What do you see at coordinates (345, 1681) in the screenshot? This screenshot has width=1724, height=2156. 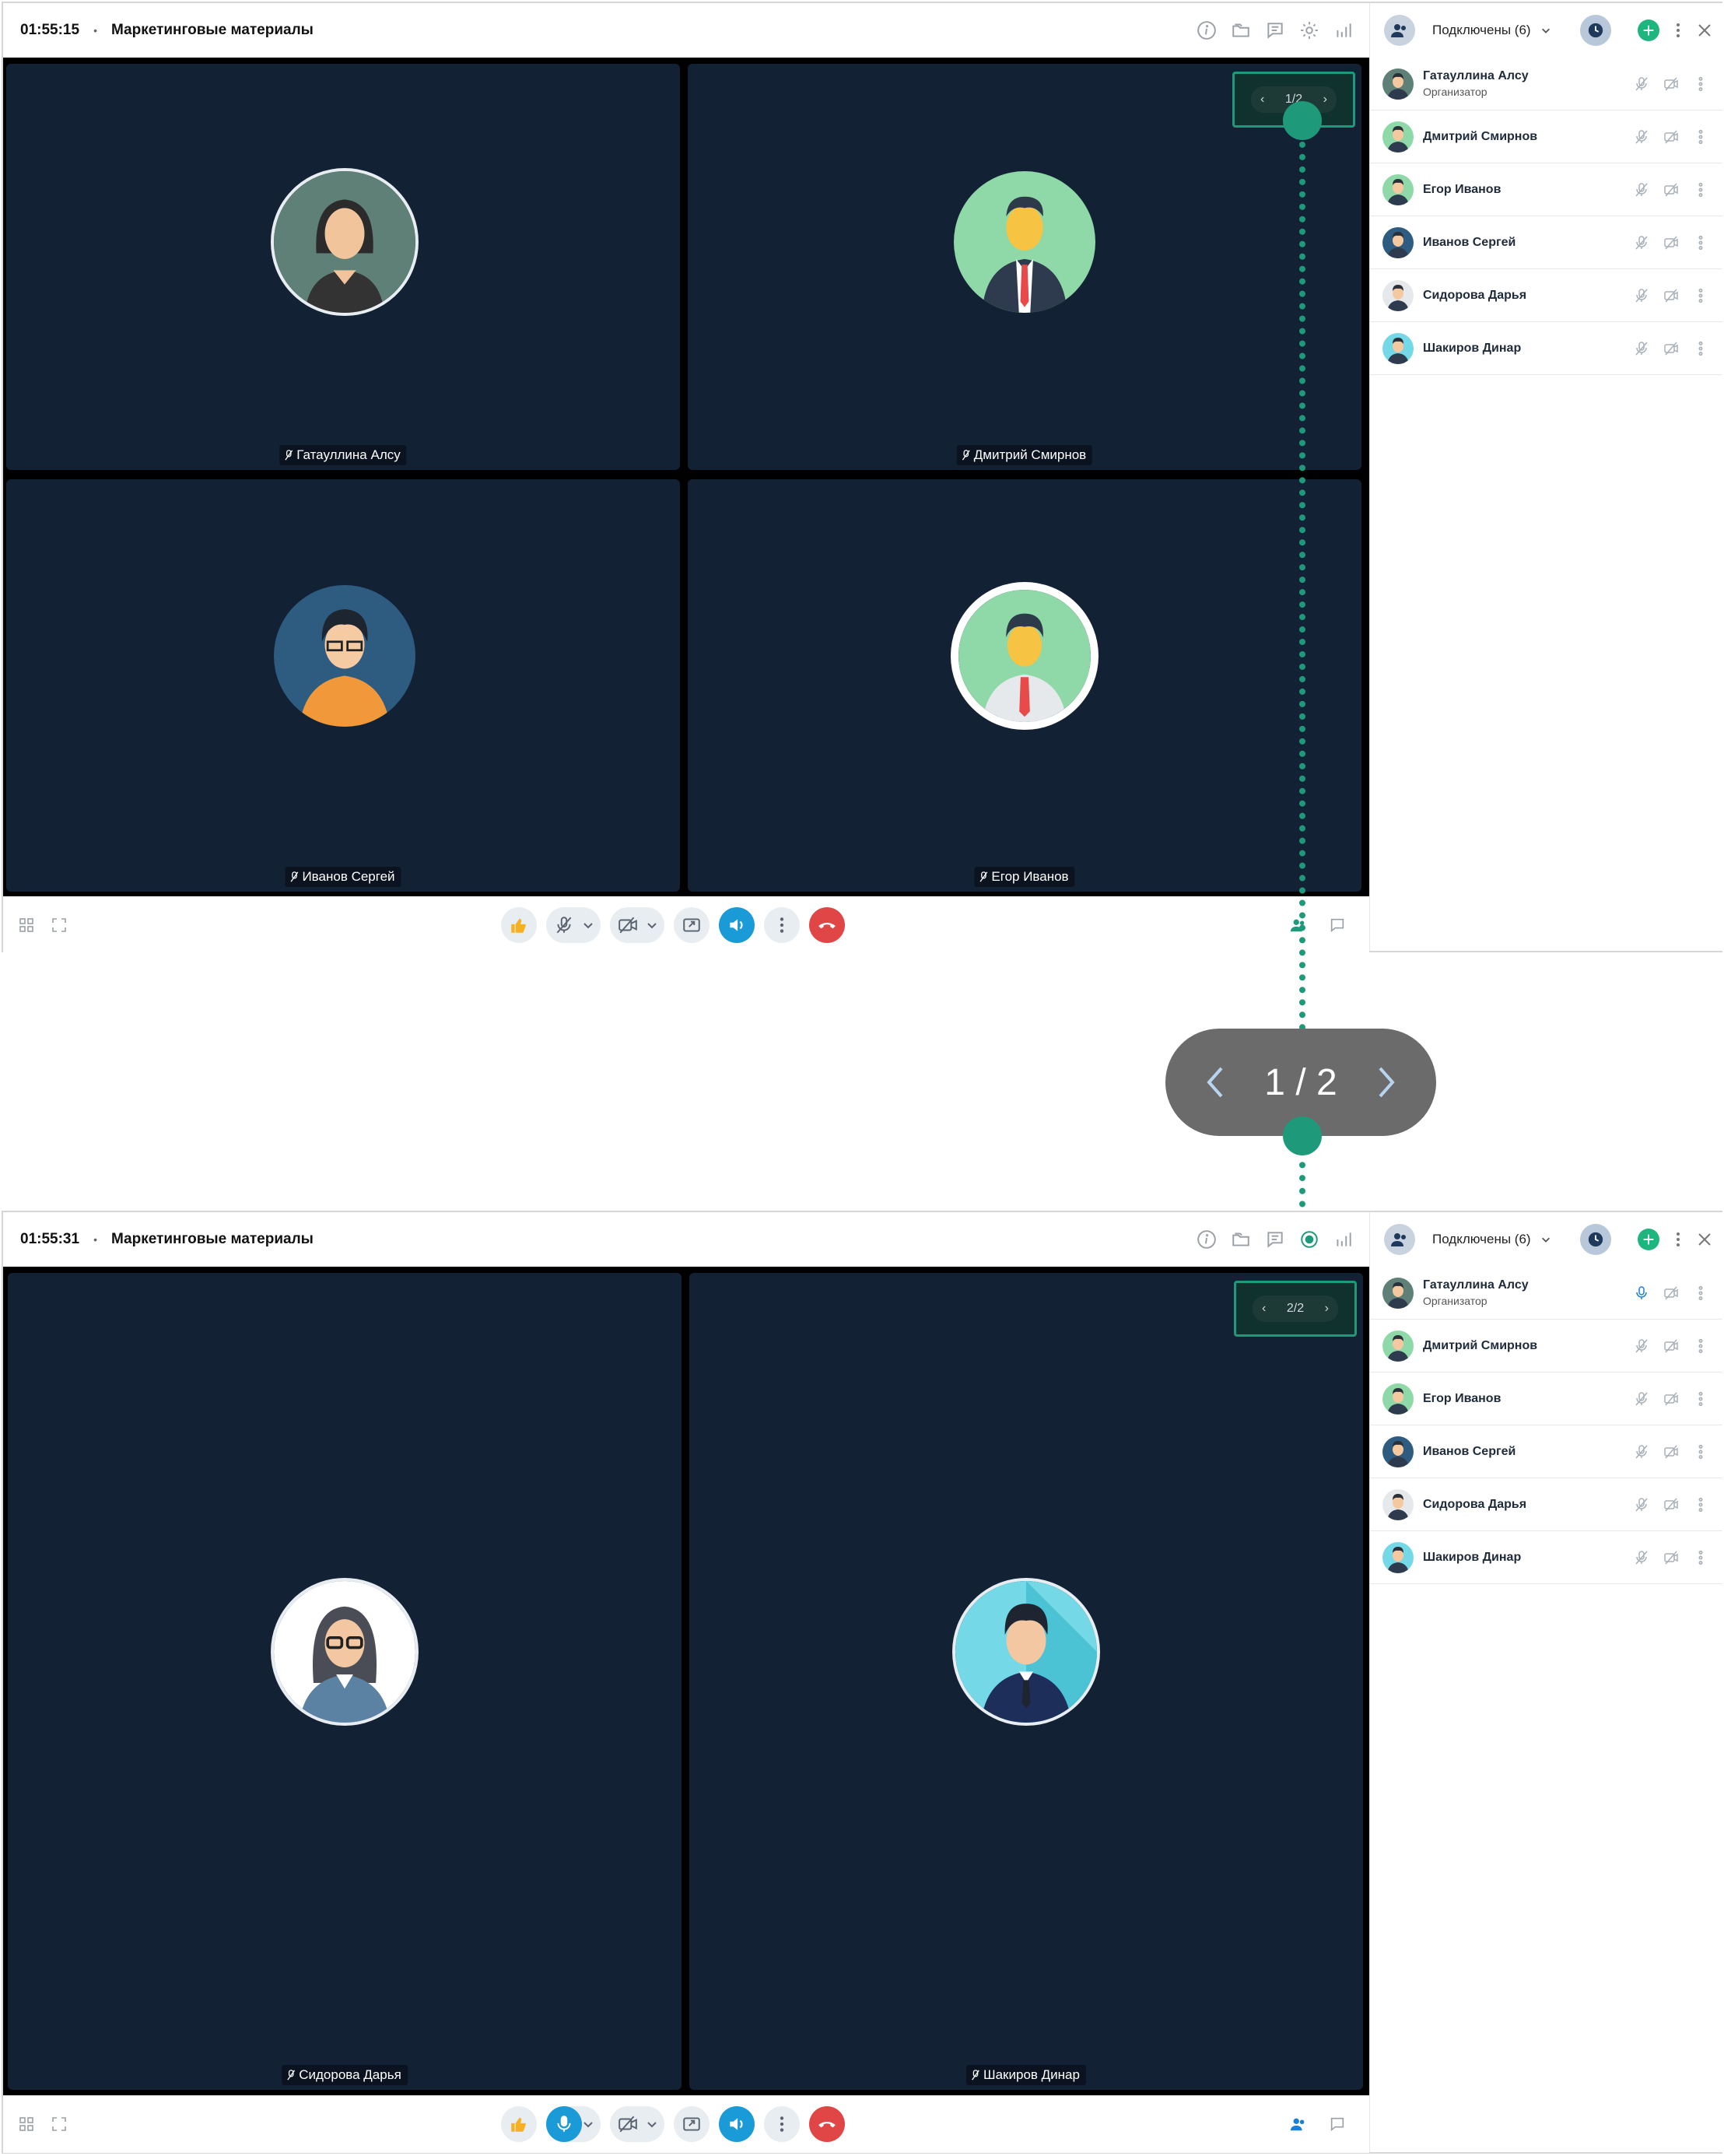 I see `video-tile: Сидорова Дарья` at bounding box center [345, 1681].